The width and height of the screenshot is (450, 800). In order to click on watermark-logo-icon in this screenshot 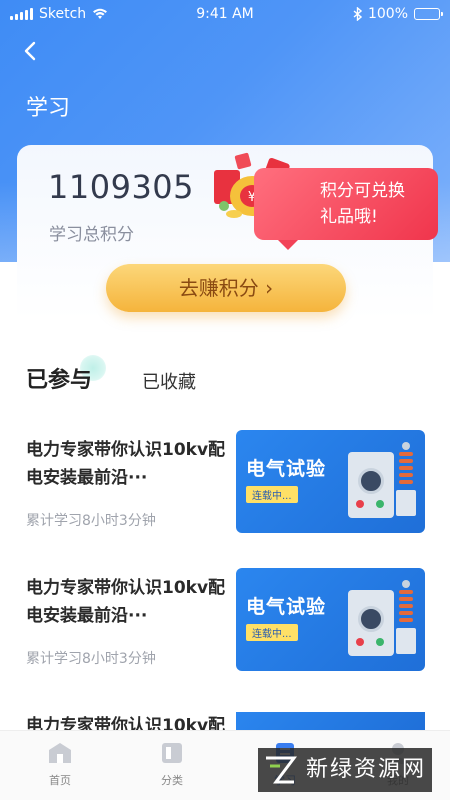, I will do `click(281, 770)`.